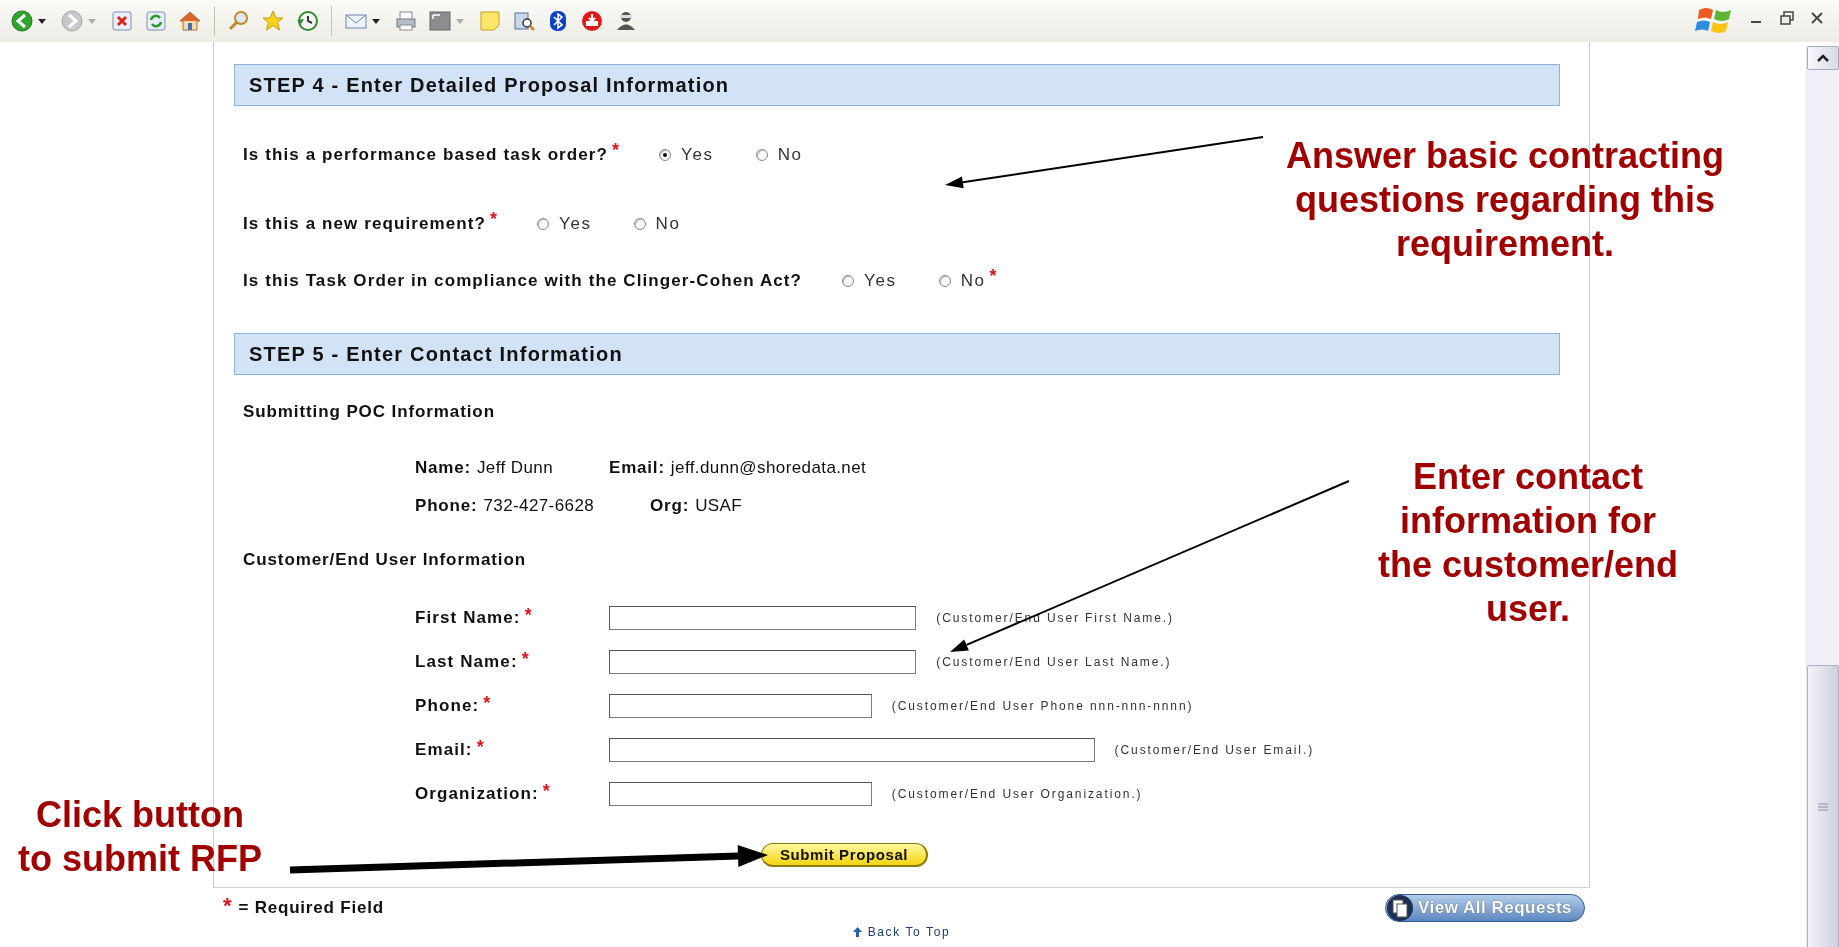 Image resolution: width=1839 pixels, height=947 pixels. I want to click on info-label: Name:, so click(443, 468).